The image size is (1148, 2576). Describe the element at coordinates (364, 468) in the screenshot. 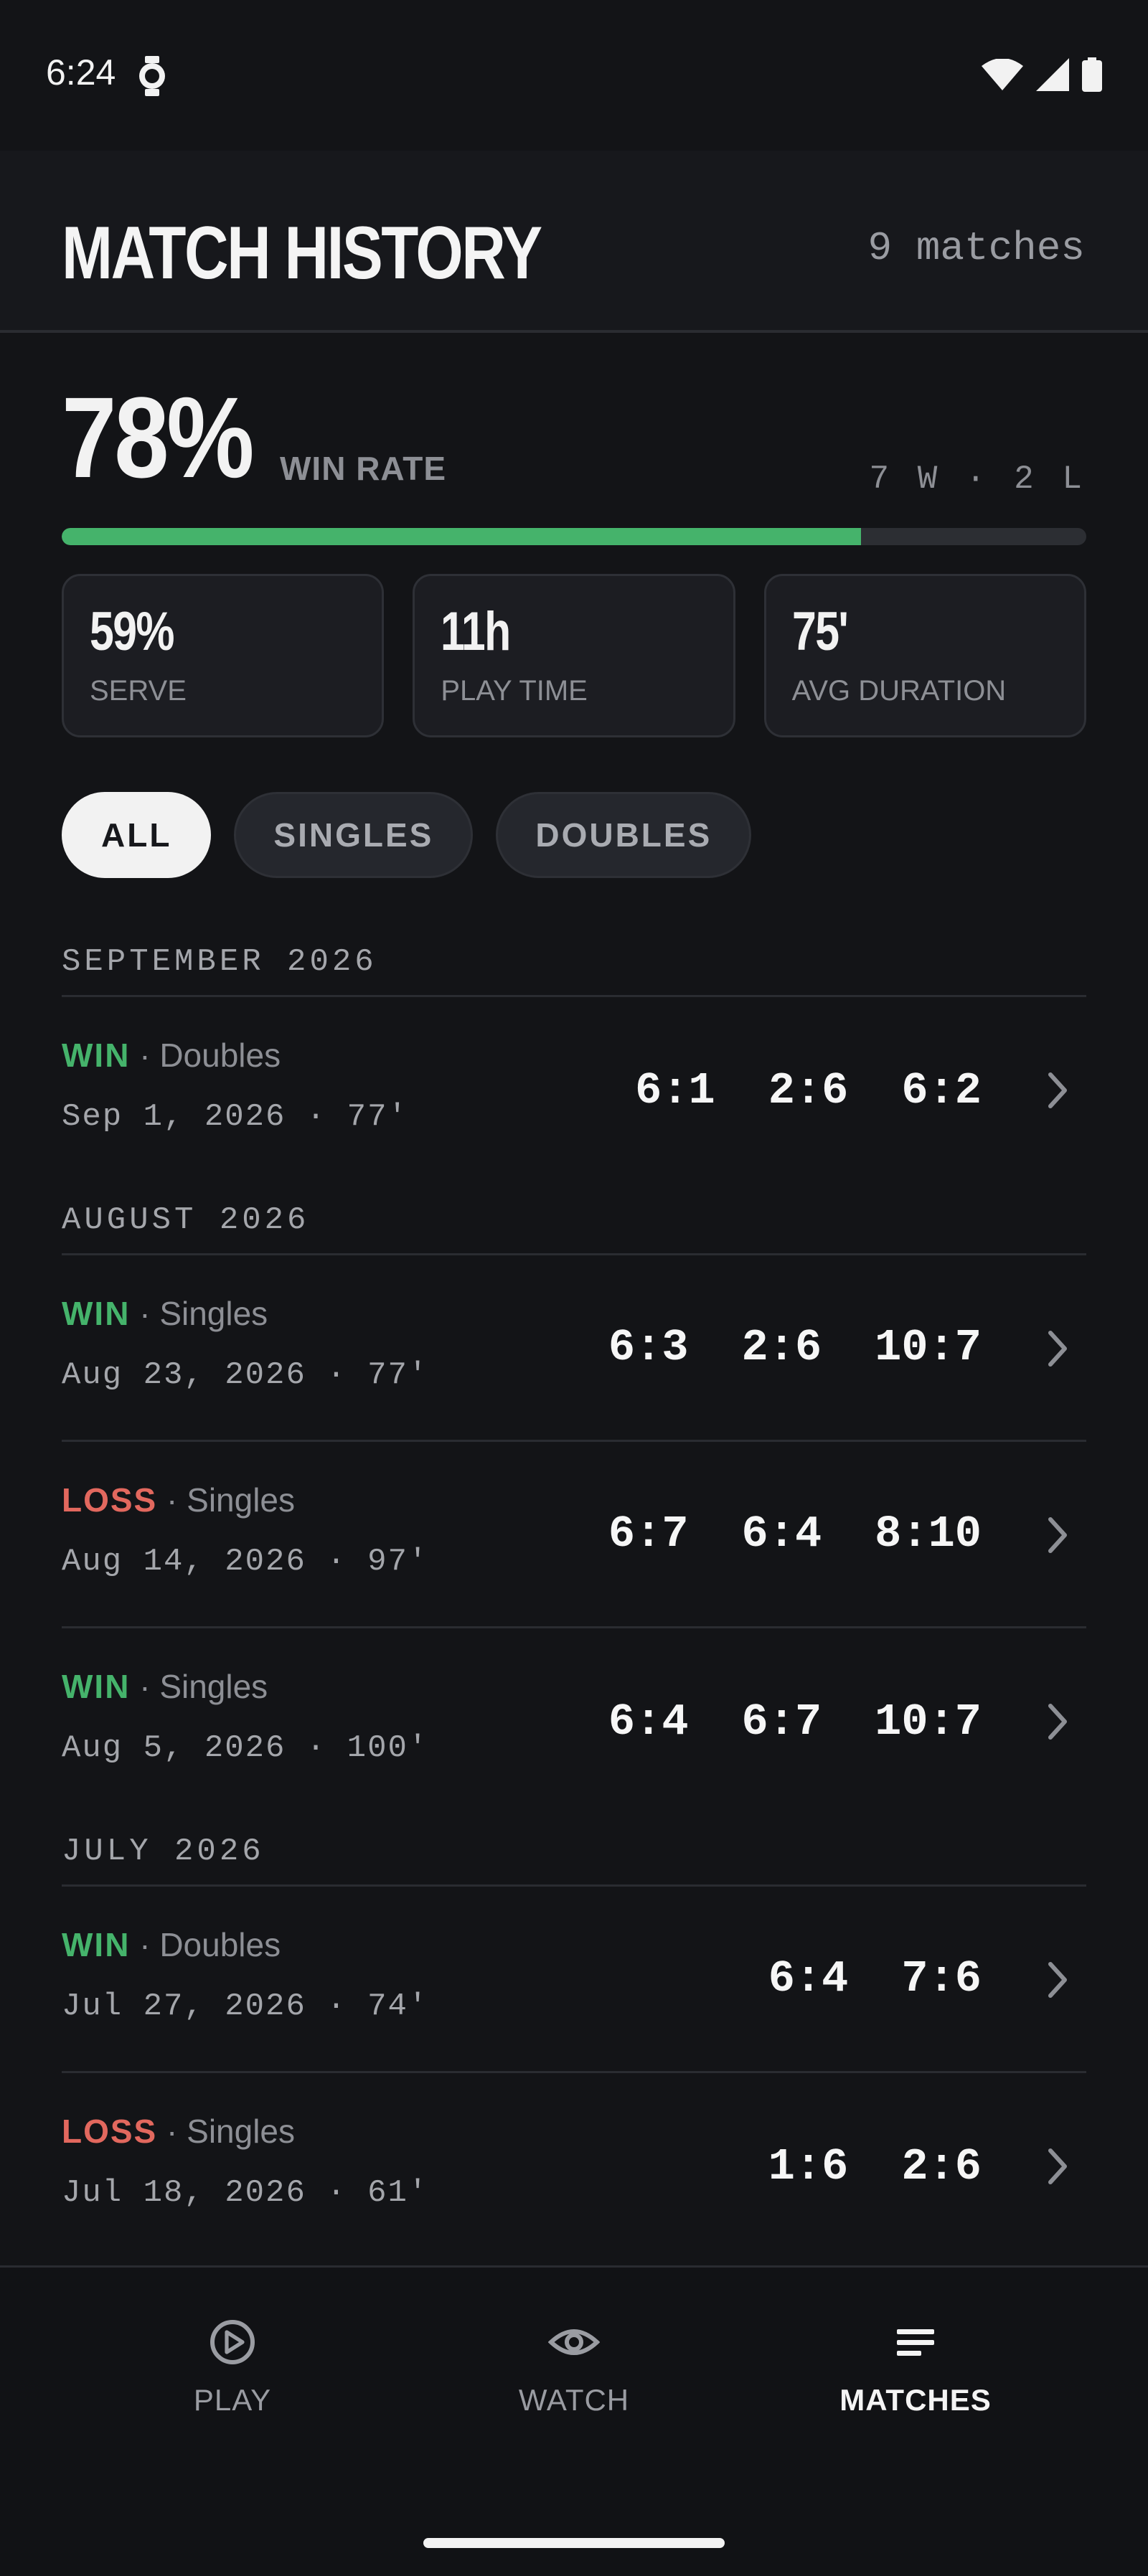

I see `win-rate-label: WIN RATE` at that location.